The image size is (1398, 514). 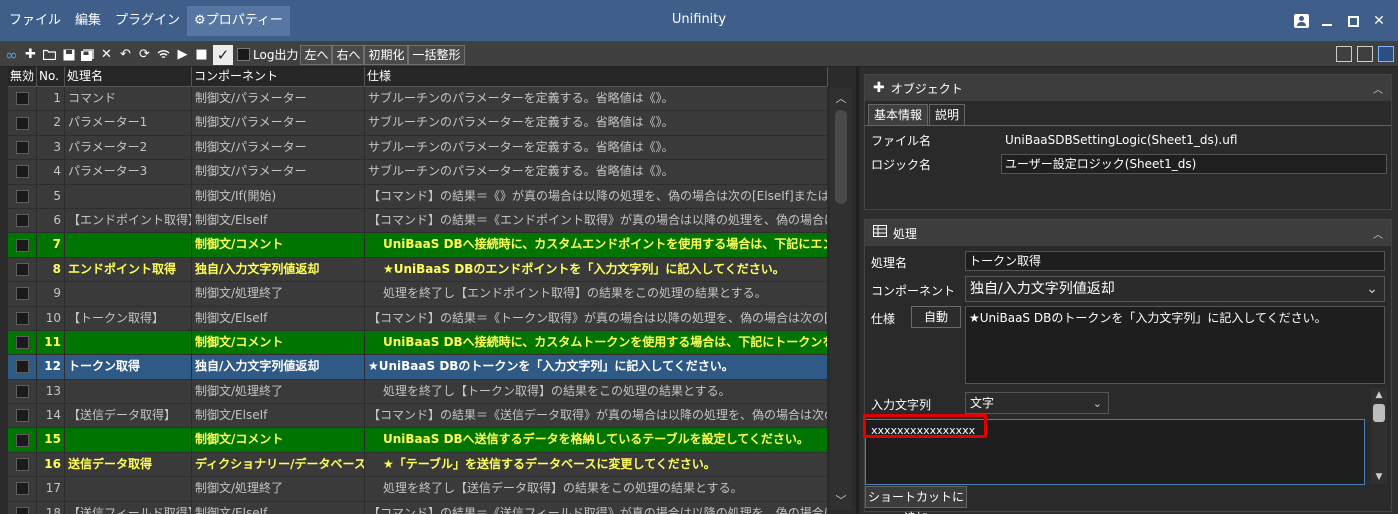 I want to click on header-name: 処理名, so click(x=128, y=76).